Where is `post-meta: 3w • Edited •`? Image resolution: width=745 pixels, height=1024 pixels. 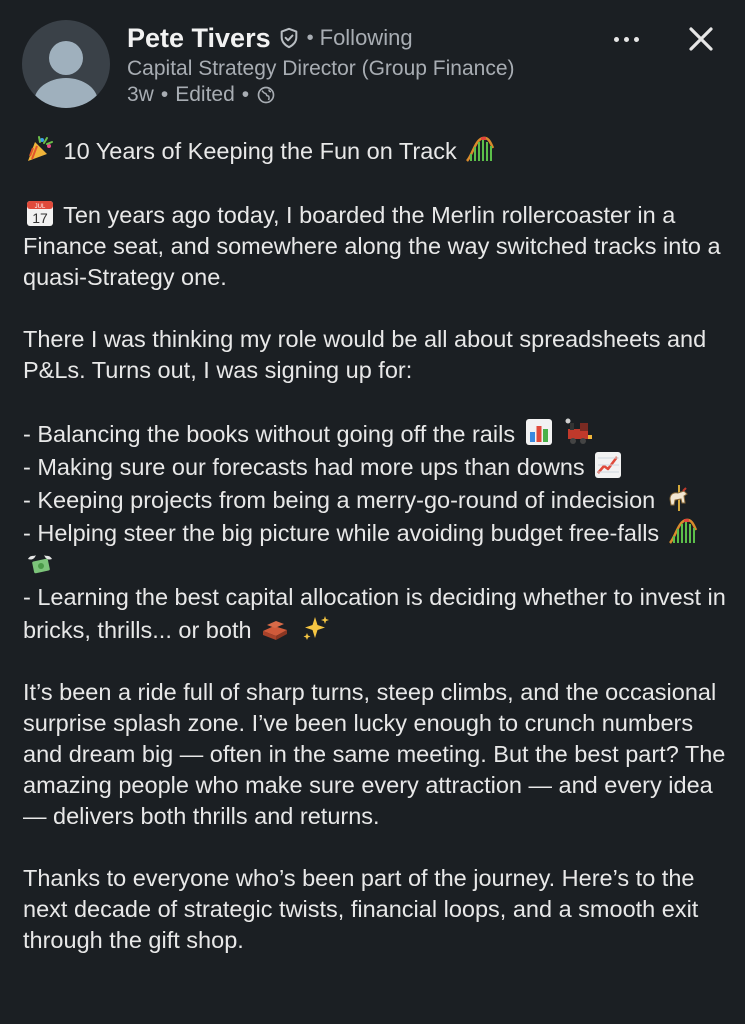 post-meta: 3w • Edited • is located at coordinates (201, 95).